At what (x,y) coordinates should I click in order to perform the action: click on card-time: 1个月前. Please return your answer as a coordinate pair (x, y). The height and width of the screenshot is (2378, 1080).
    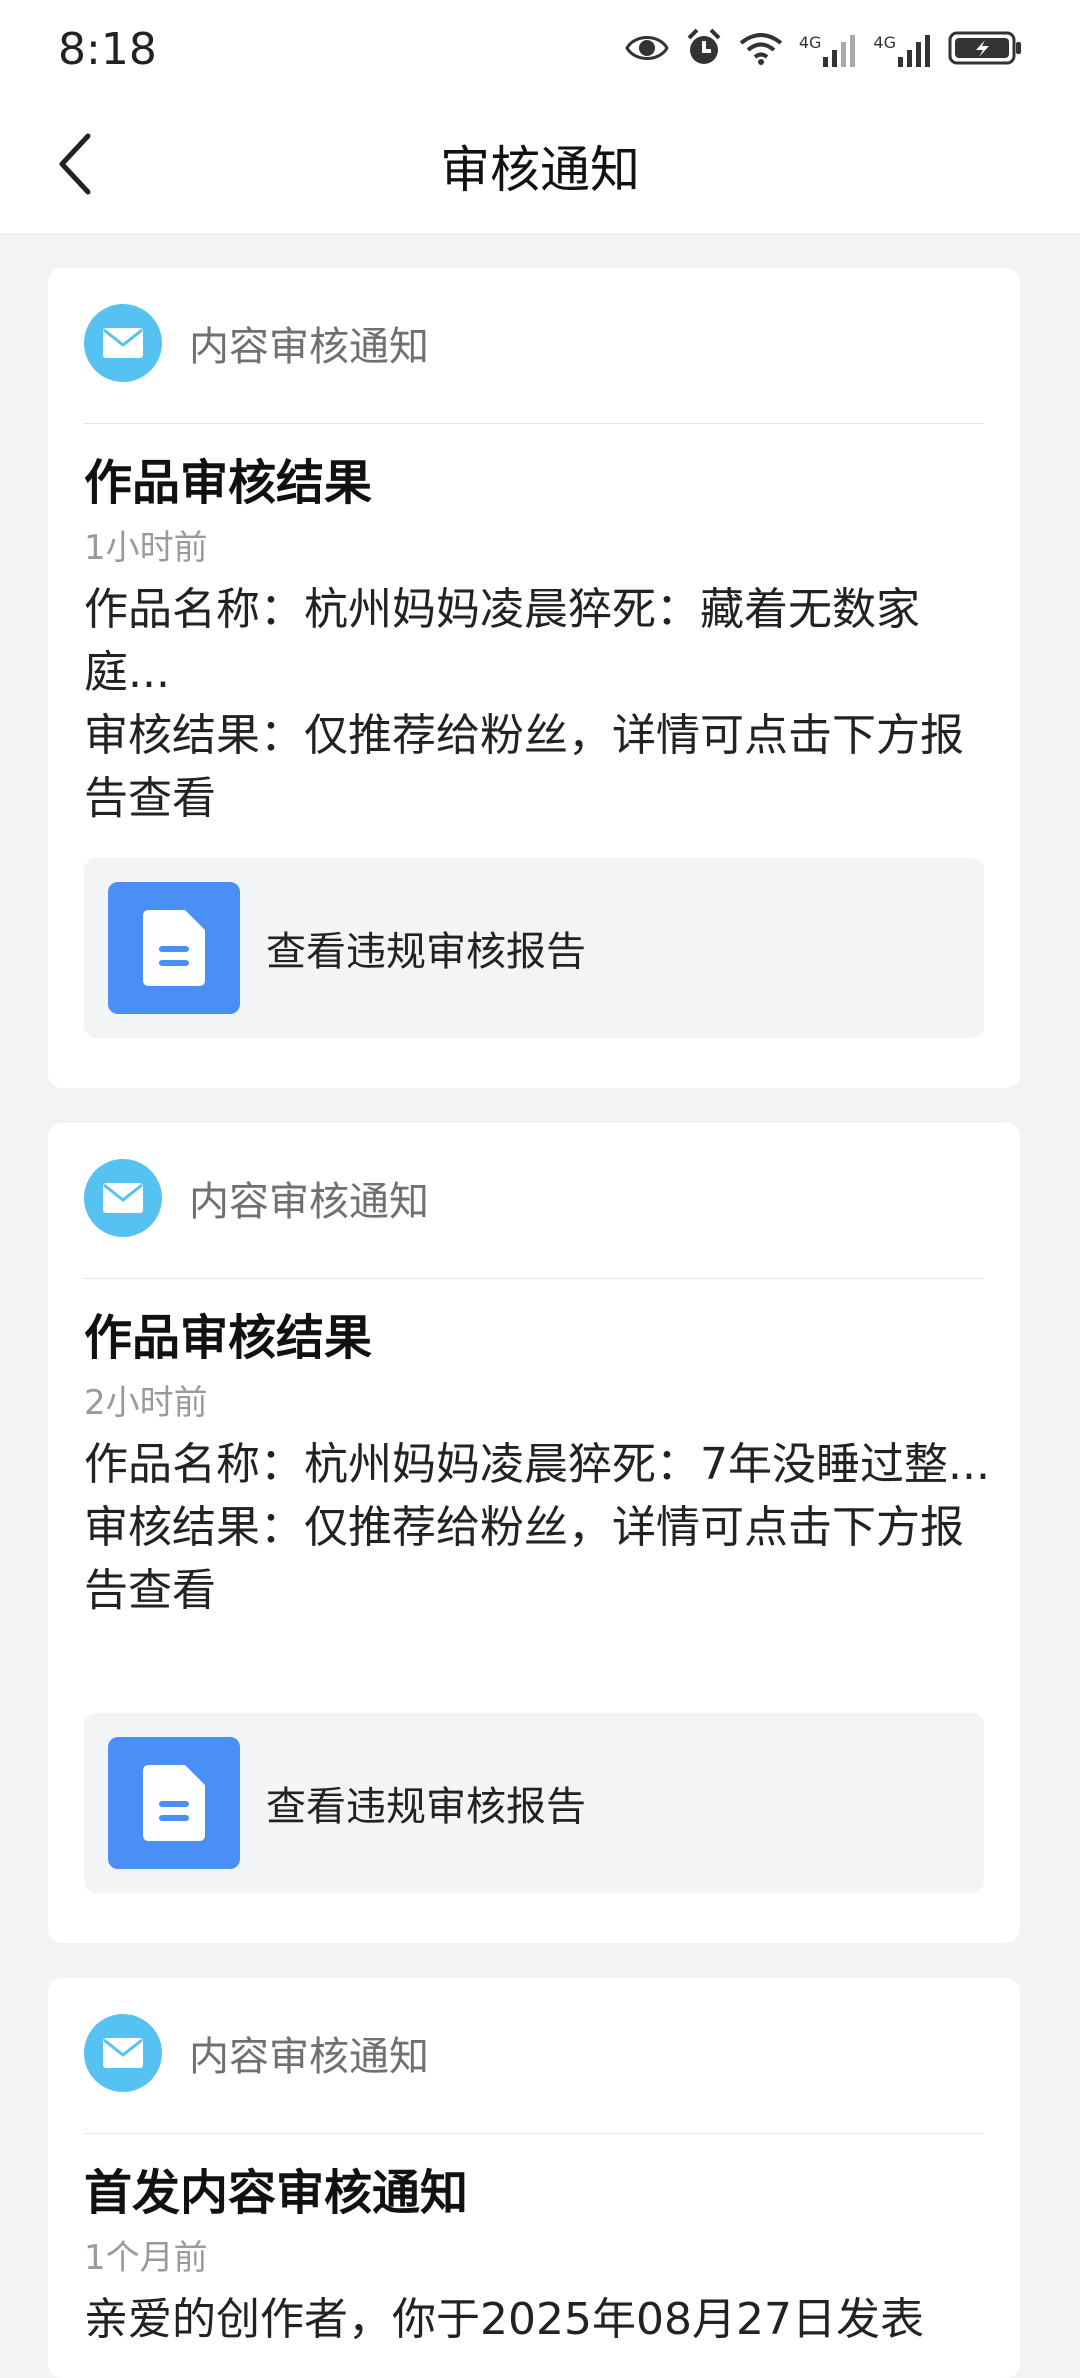
    Looking at the image, I should click on (146, 2258).